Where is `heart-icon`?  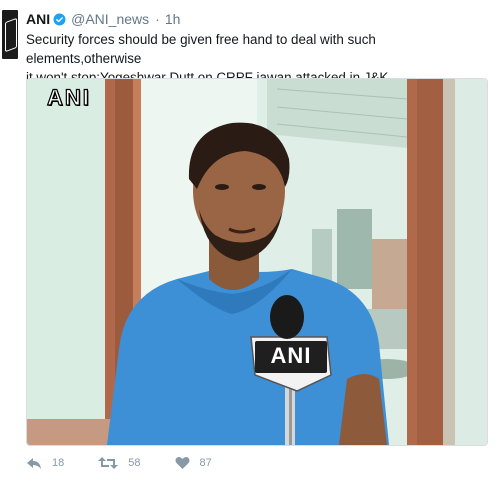 heart-icon is located at coordinates (182, 463).